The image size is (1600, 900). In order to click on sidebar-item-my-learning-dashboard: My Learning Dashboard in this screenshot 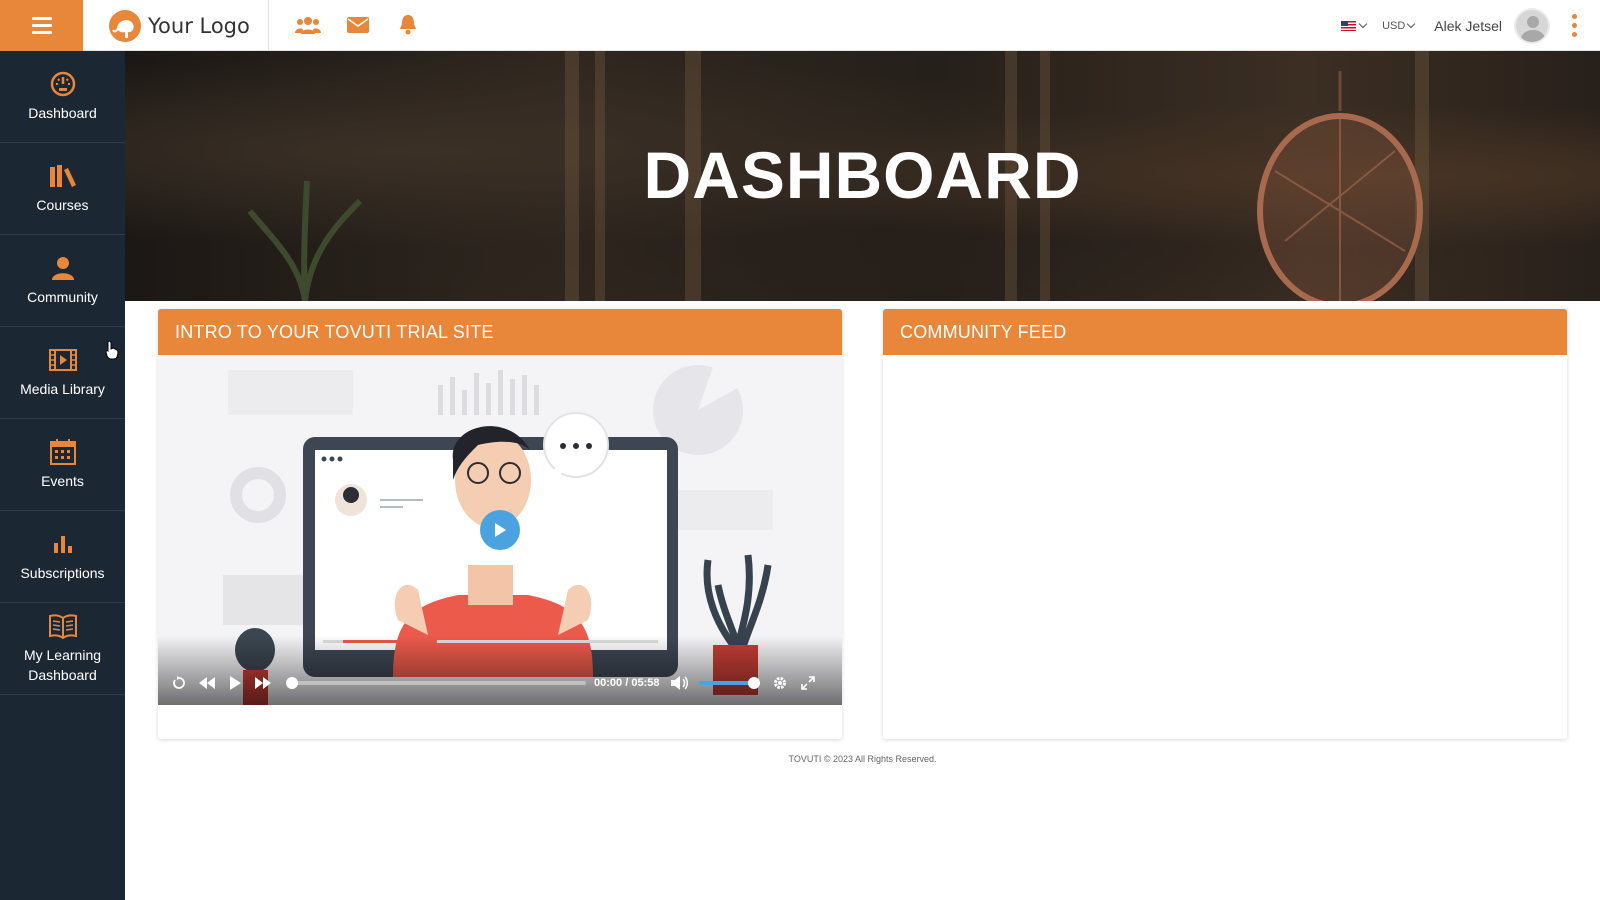, I will do `click(62, 649)`.